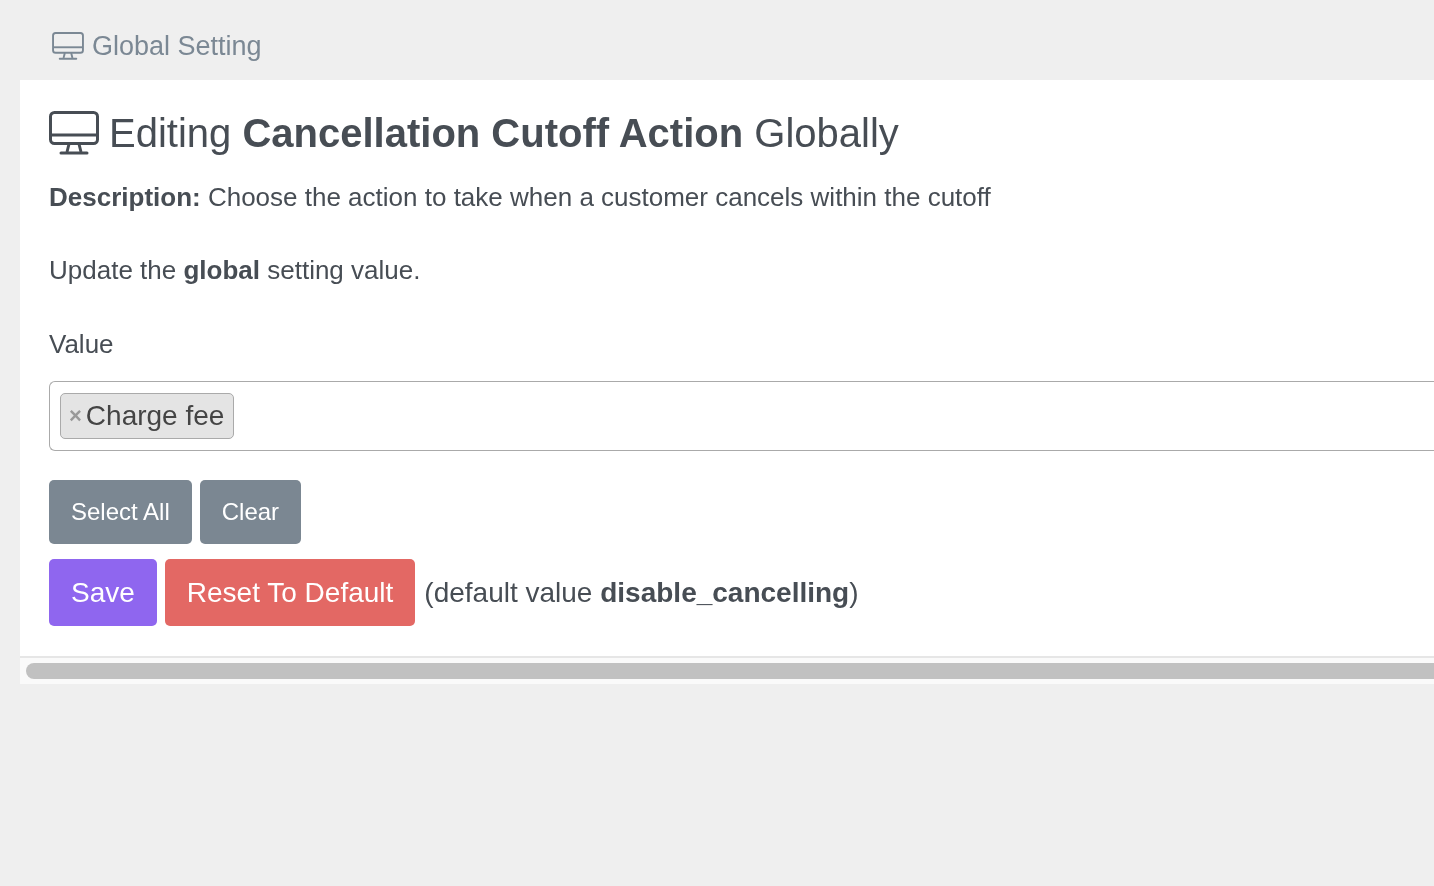 The height and width of the screenshot is (886, 1434). What do you see at coordinates (504, 133) in the screenshot?
I see `page-heading: Editing Cancellation Cutoff Action Globally` at bounding box center [504, 133].